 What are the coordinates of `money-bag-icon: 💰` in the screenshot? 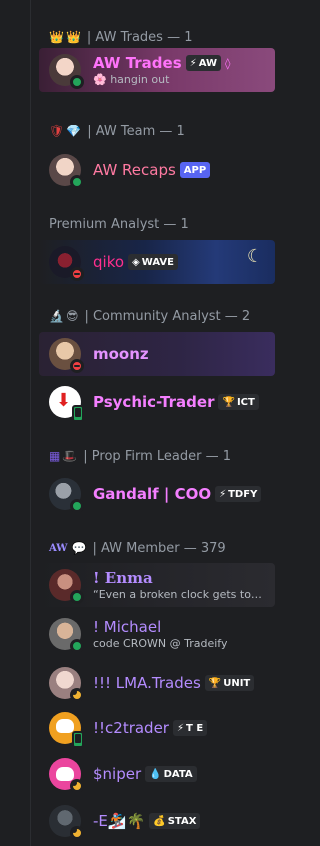 It's located at (159, 821).